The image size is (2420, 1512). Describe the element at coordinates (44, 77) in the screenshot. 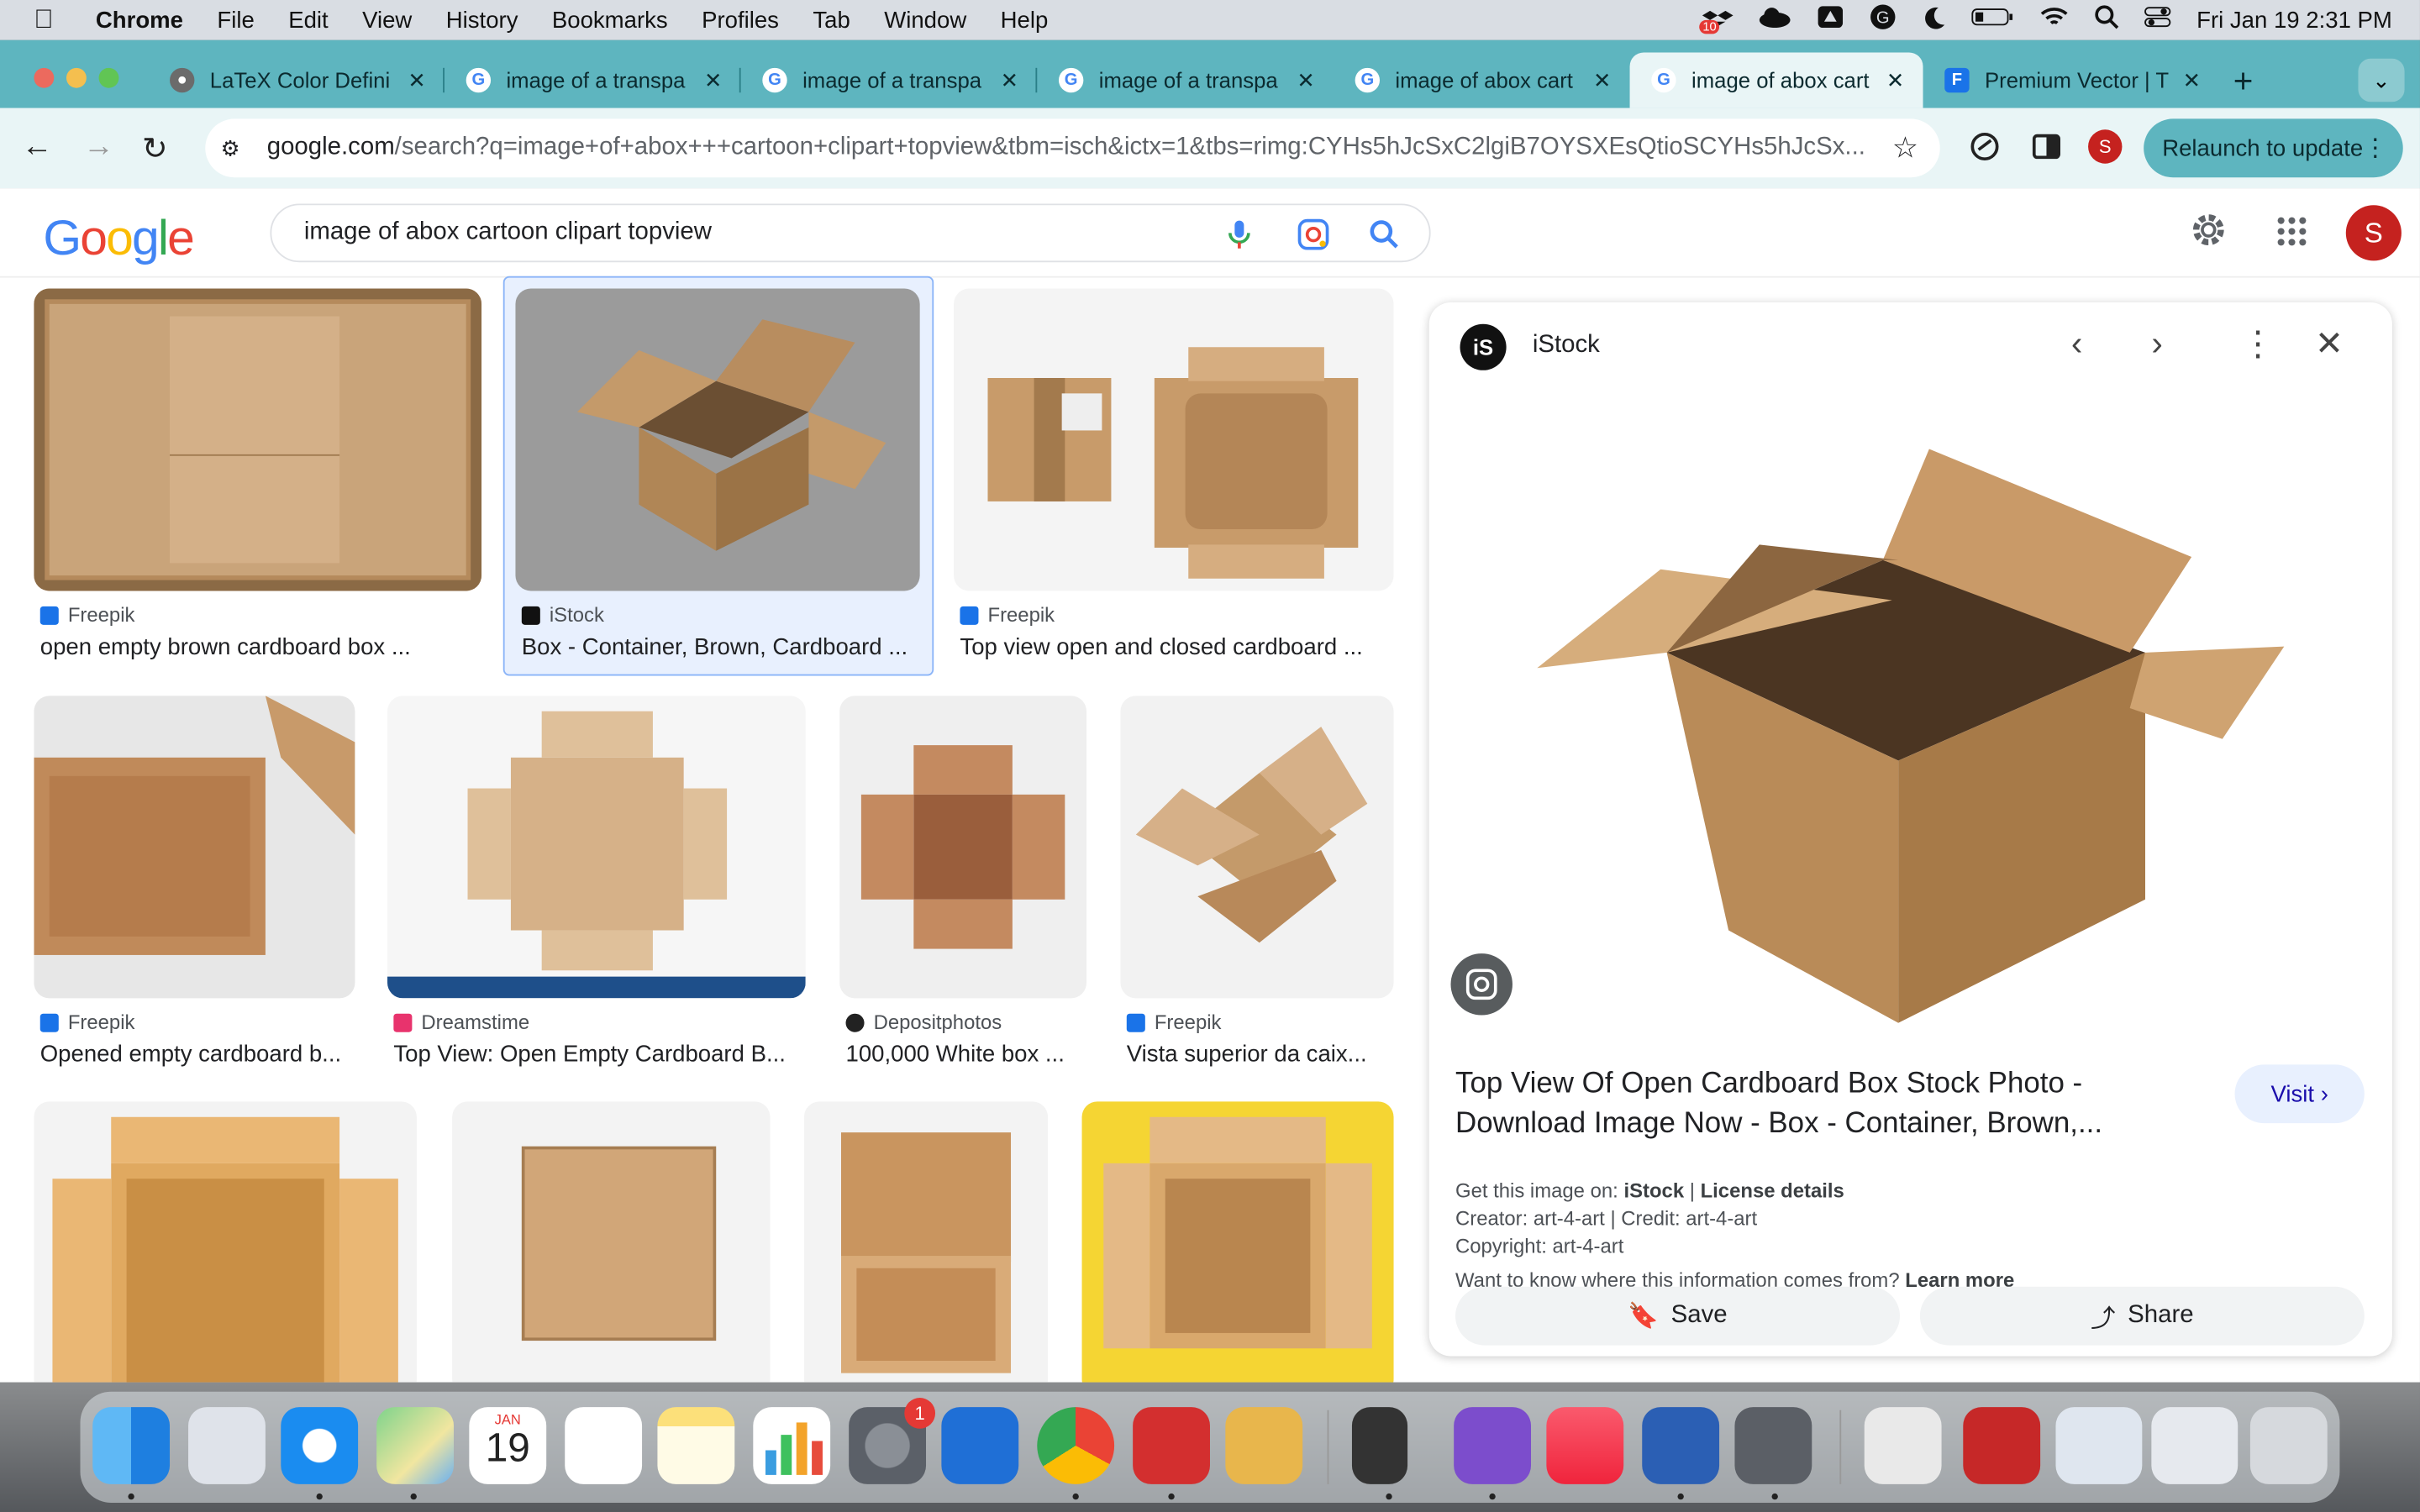

I see `close-window-button` at that location.